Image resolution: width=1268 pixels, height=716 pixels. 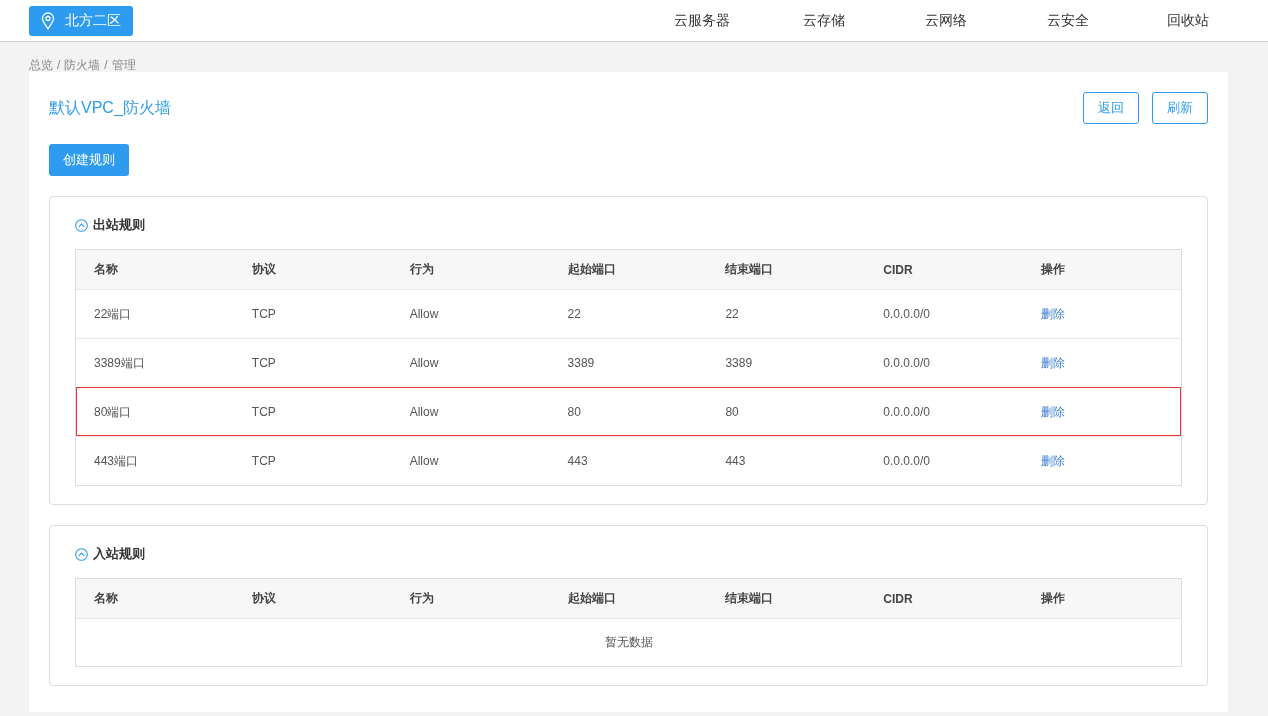 What do you see at coordinates (82, 65) in the screenshot?
I see `breadcrumb-link: 防火墙` at bounding box center [82, 65].